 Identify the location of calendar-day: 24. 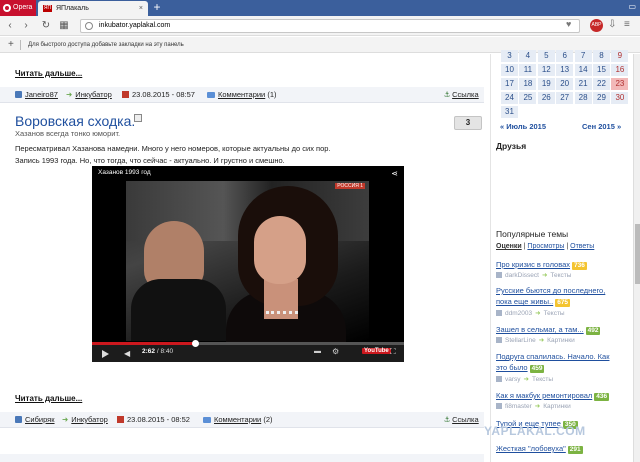
(509, 98).